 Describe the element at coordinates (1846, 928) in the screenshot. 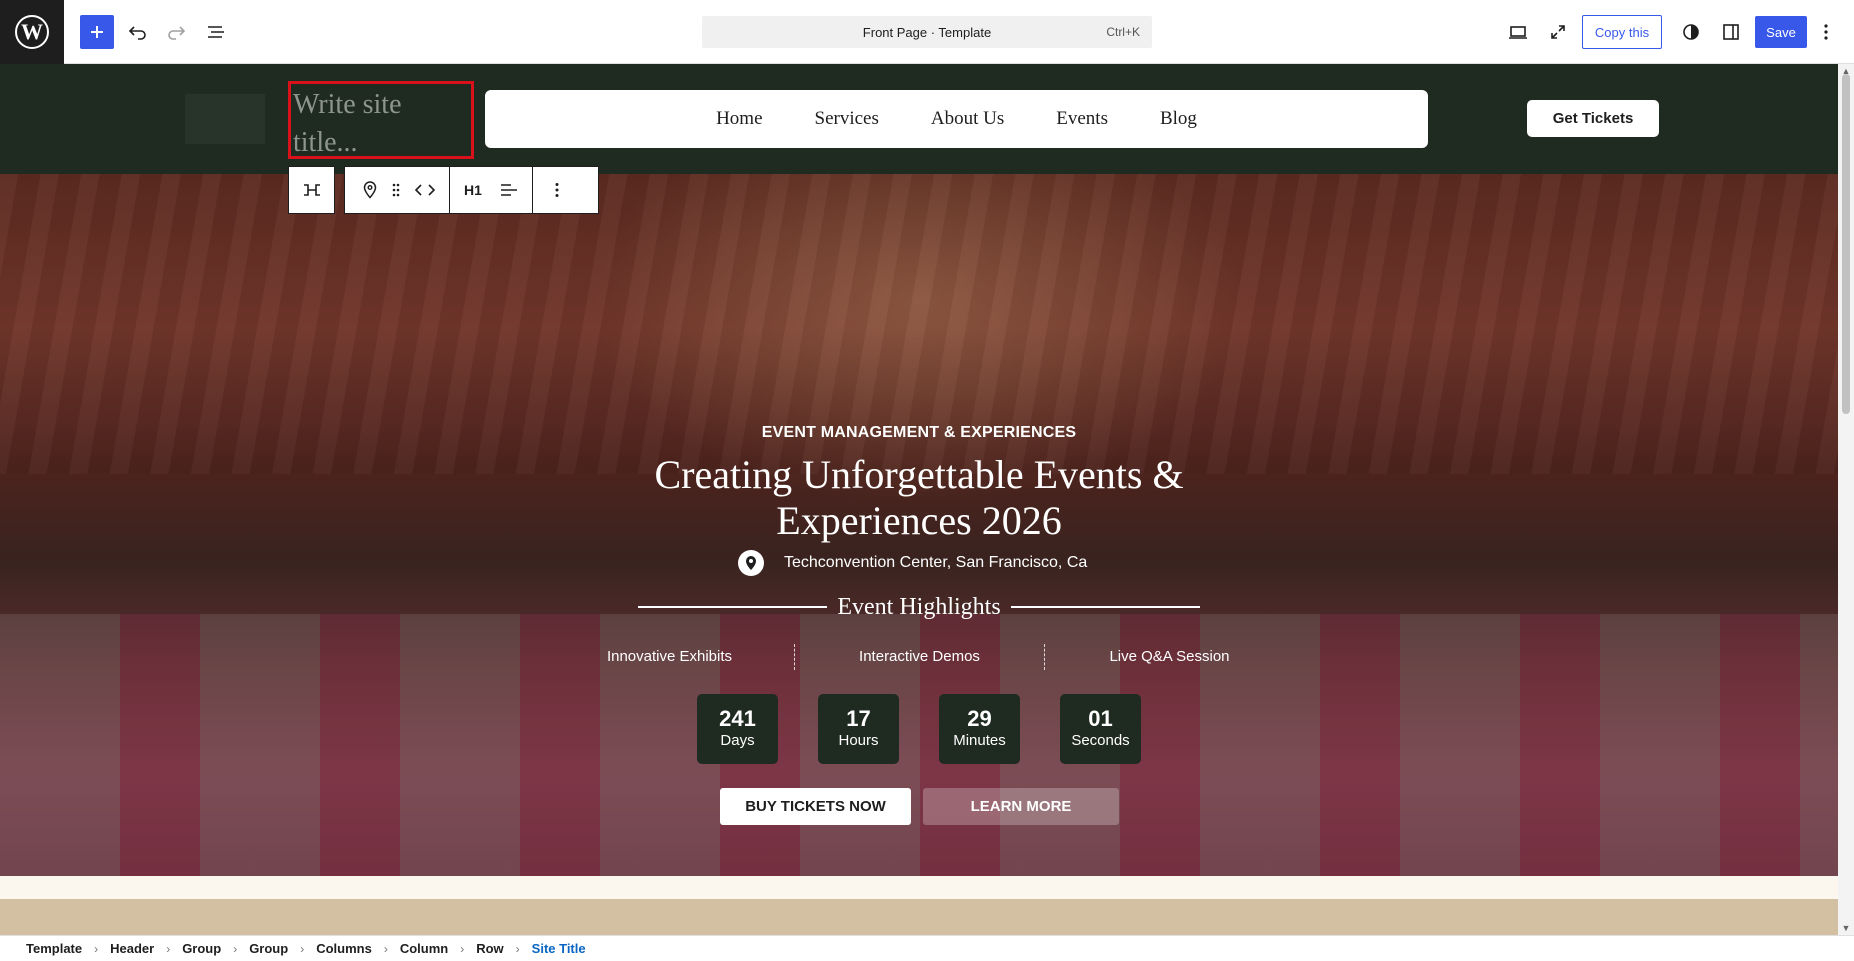

I see `scroll-down-icon: ▼` at that location.